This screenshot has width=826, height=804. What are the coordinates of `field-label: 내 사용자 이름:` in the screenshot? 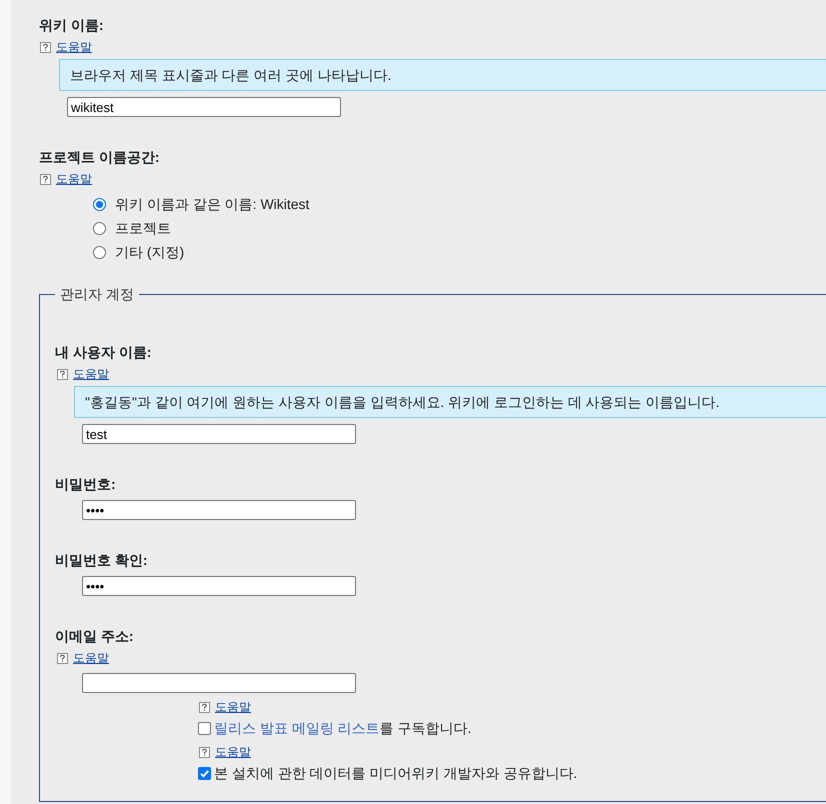 It's located at (103, 352).